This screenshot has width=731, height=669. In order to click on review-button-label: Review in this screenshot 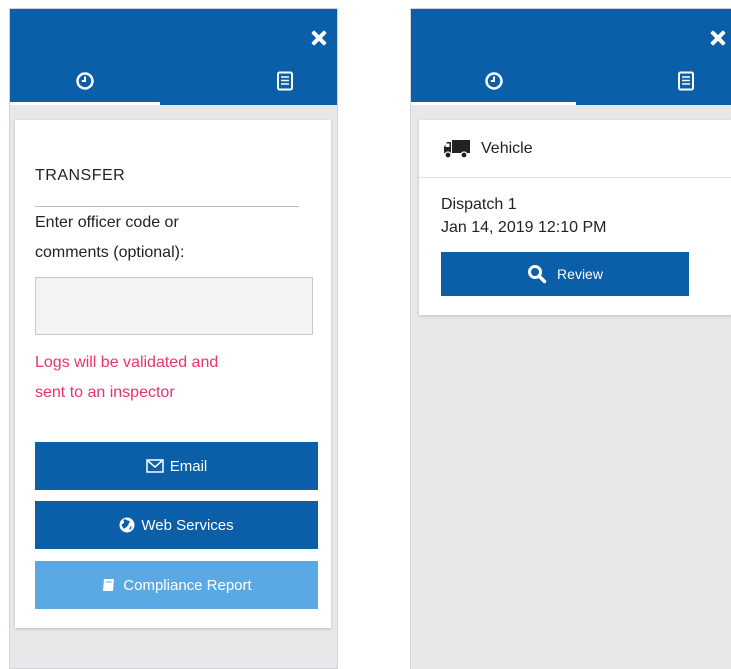, I will do `click(580, 274)`.